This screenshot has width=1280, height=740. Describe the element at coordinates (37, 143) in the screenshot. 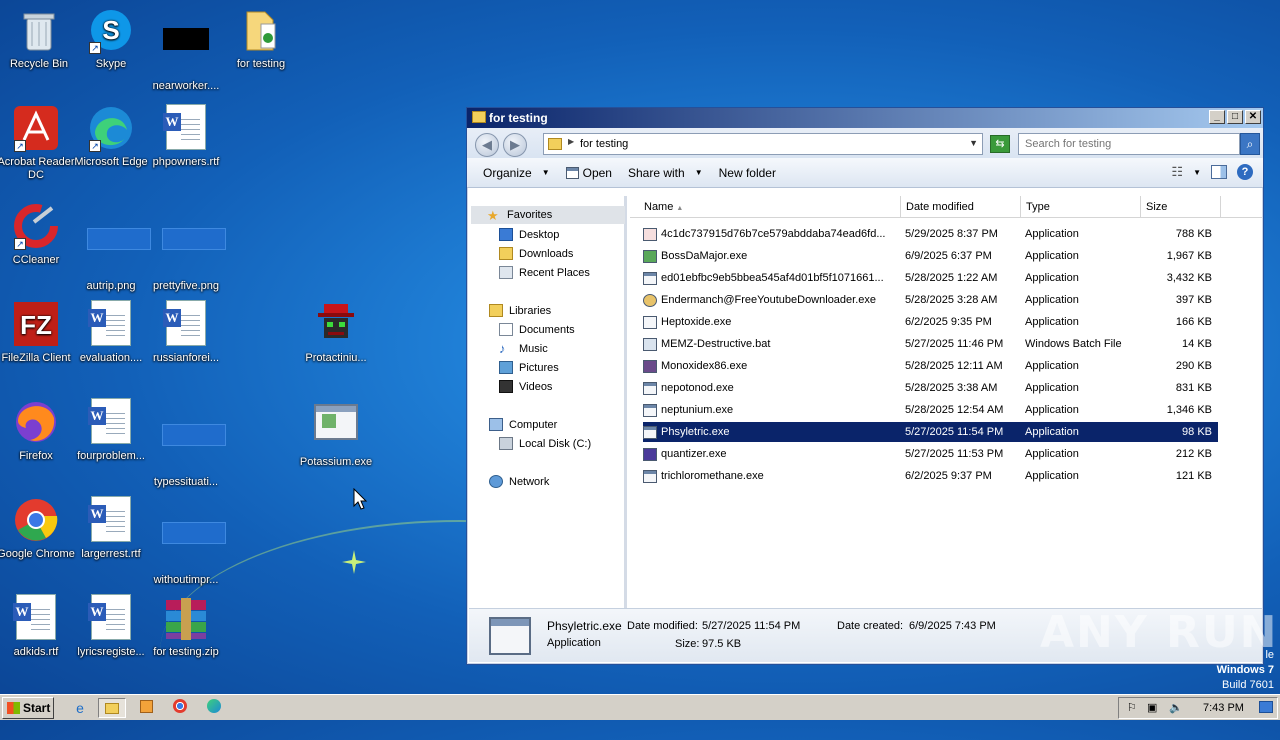

I see `desktop-icon-acrobat: ↗ Acrobat Reader DC` at that location.